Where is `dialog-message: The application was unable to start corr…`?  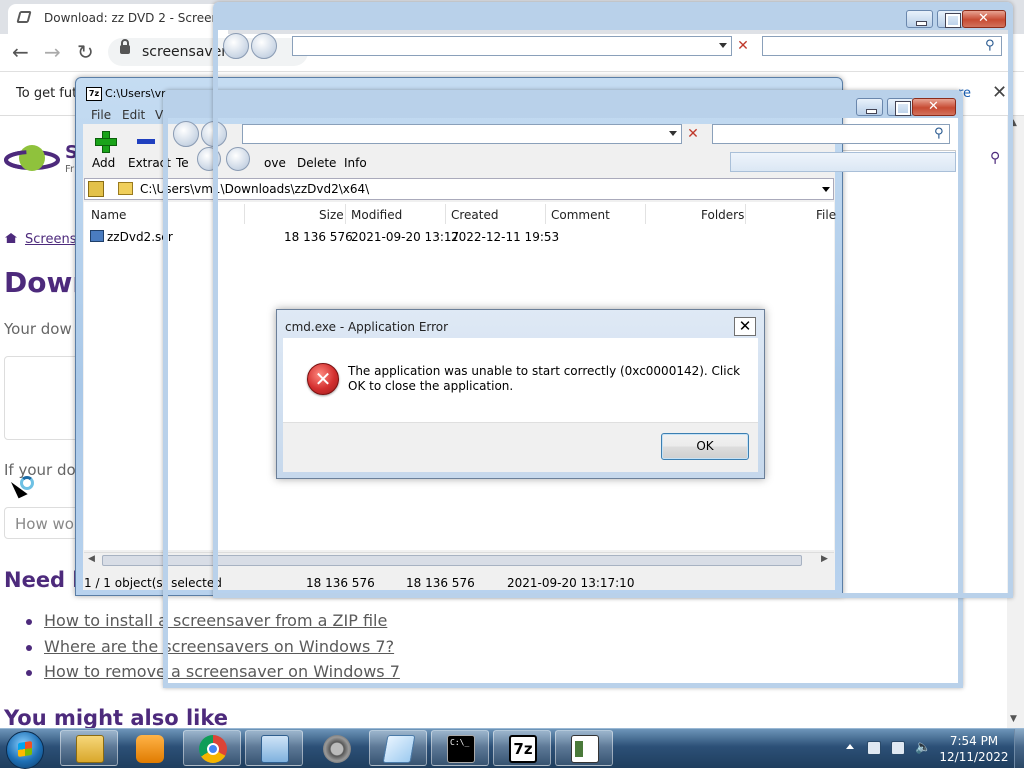 dialog-message: The application was unable to start corr… is located at coordinates (544, 378).